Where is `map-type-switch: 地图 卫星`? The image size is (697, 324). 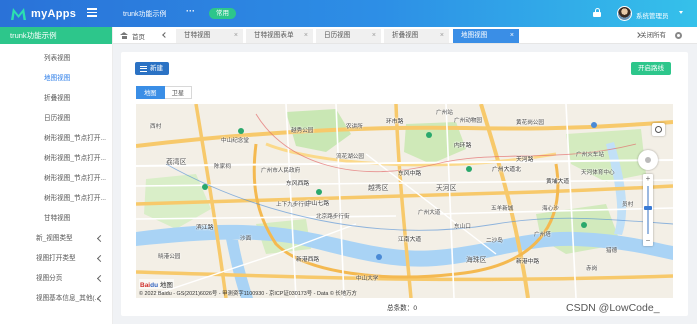 map-type-switch: 地图 卫星 is located at coordinates (164, 92).